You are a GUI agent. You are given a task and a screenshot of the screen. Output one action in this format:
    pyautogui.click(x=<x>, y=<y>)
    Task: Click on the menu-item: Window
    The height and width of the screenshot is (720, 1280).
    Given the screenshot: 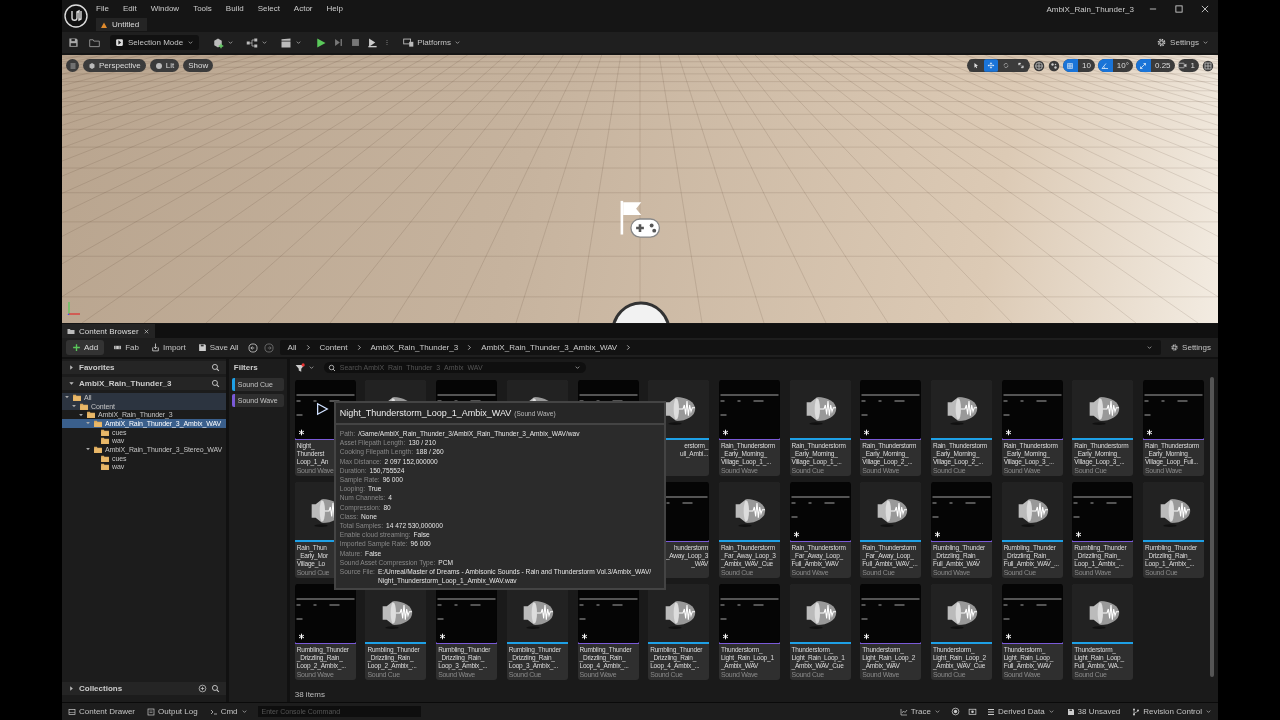 What is the action you would take?
    pyautogui.click(x=165, y=8)
    